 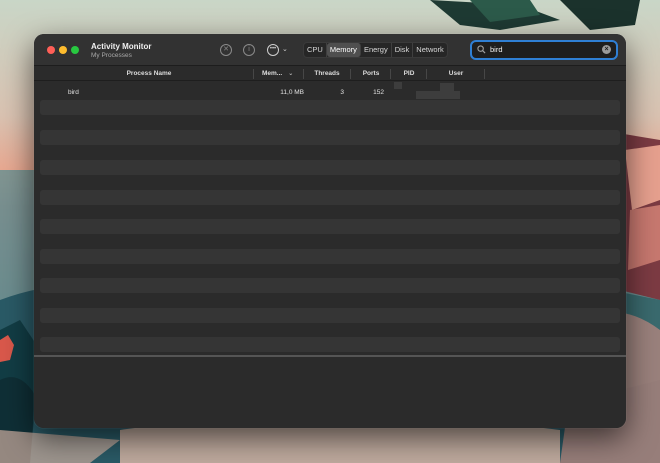 I want to click on zoom-window-button, so click(x=75, y=50).